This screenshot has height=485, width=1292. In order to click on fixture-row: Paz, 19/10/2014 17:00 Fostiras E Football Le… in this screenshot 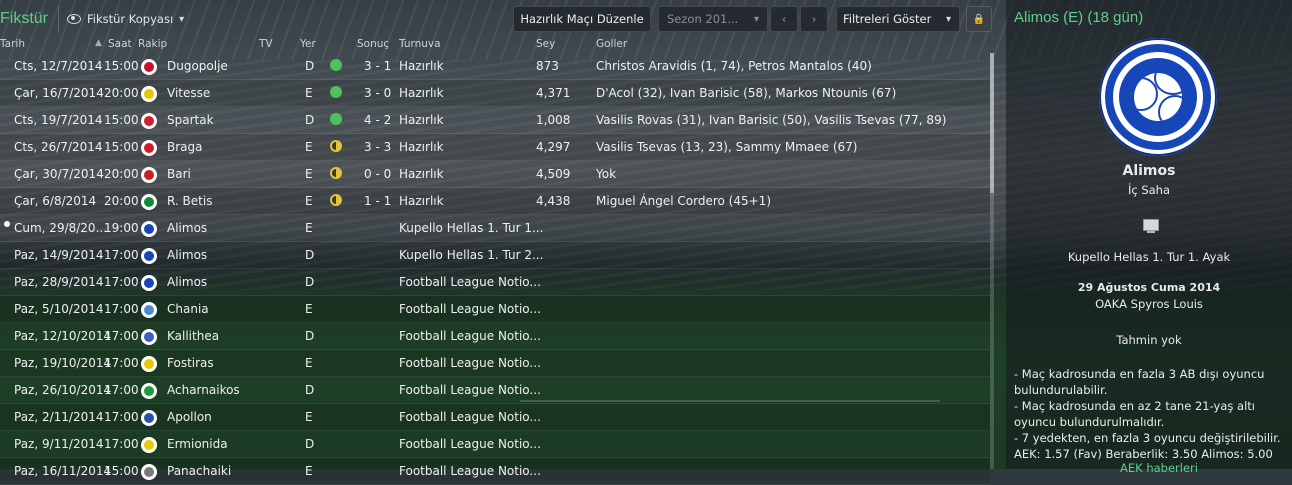, I will do `click(495, 363)`.